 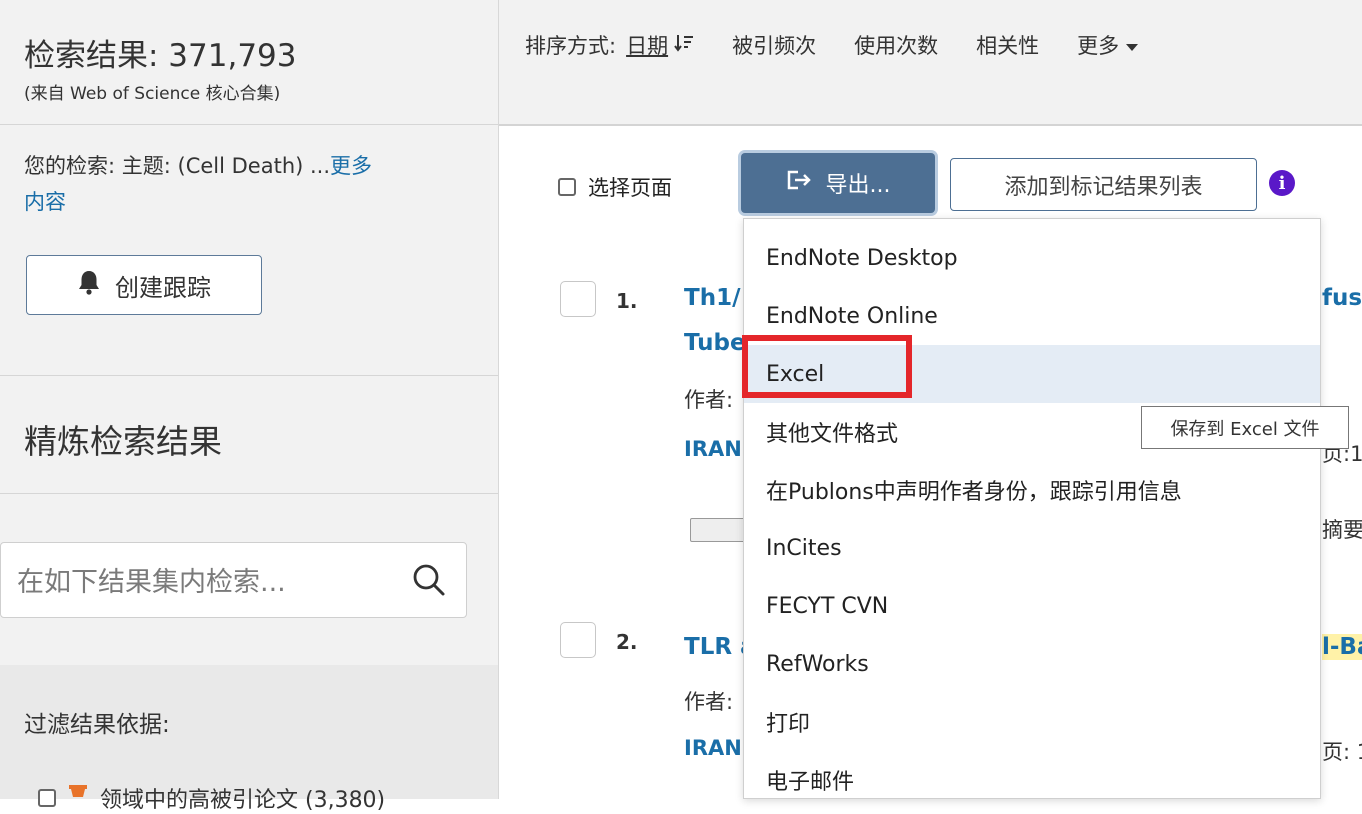 I want to click on menu-item-publons: 在Publons中声明作者身份，跟踪引用信息, so click(x=1032, y=490).